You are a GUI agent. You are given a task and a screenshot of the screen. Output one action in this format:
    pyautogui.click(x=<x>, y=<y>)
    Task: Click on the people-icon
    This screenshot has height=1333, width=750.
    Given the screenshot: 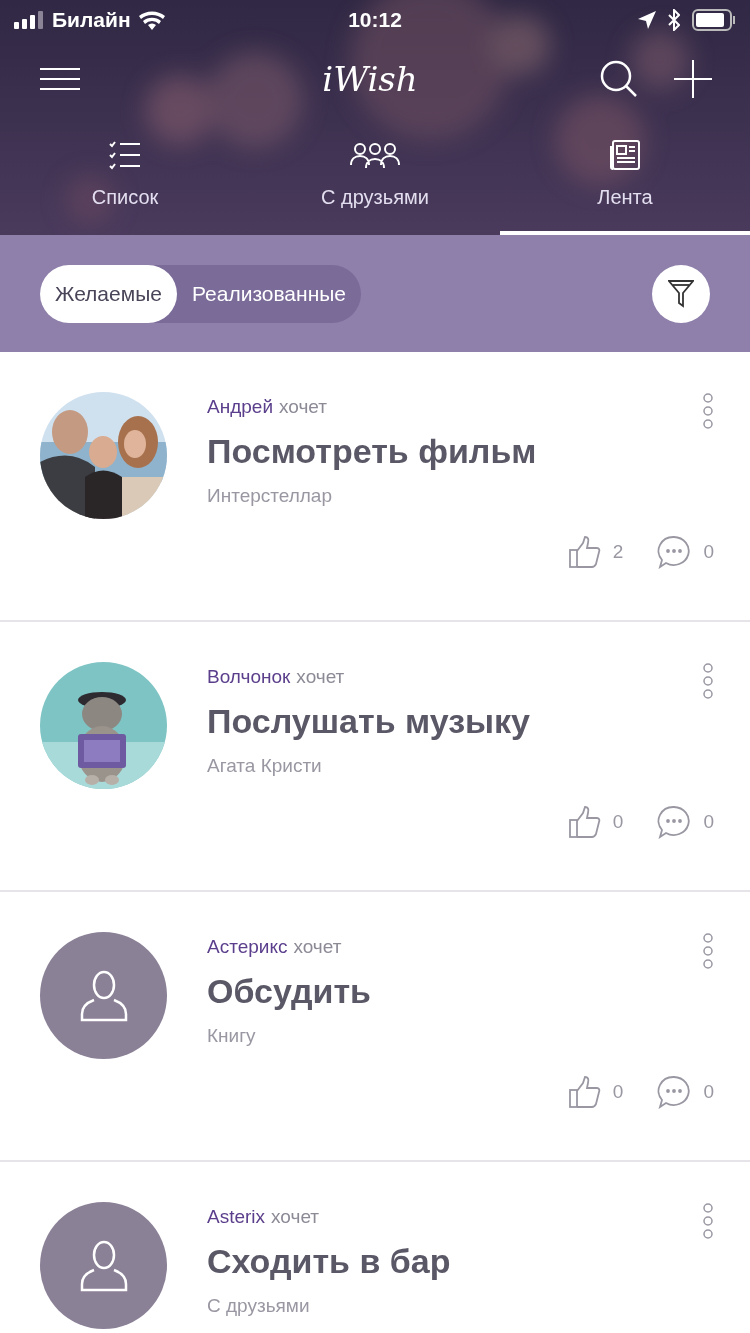 What is the action you would take?
    pyautogui.click(x=375, y=155)
    